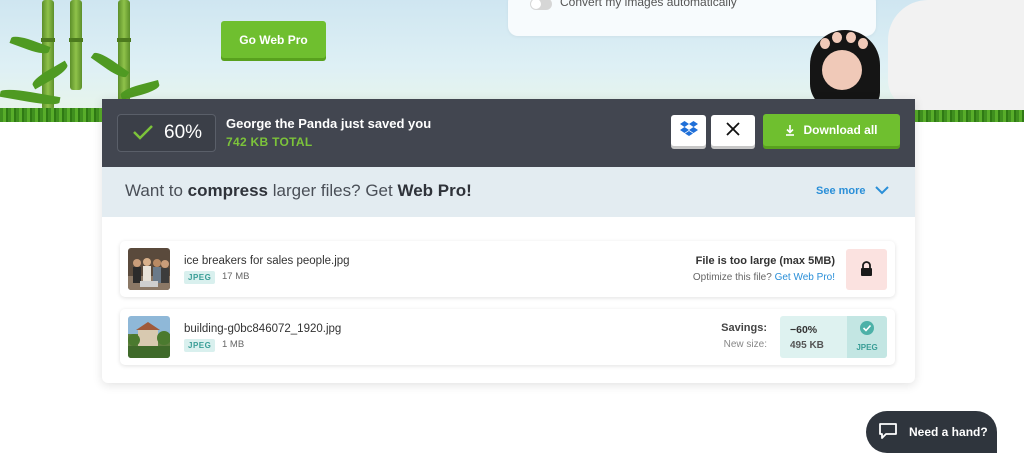 This screenshot has width=1024, height=453. What do you see at coordinates (745, 344) in the screenshot?
I see `new-size-label: New size:` at bounding box center [745, 344].